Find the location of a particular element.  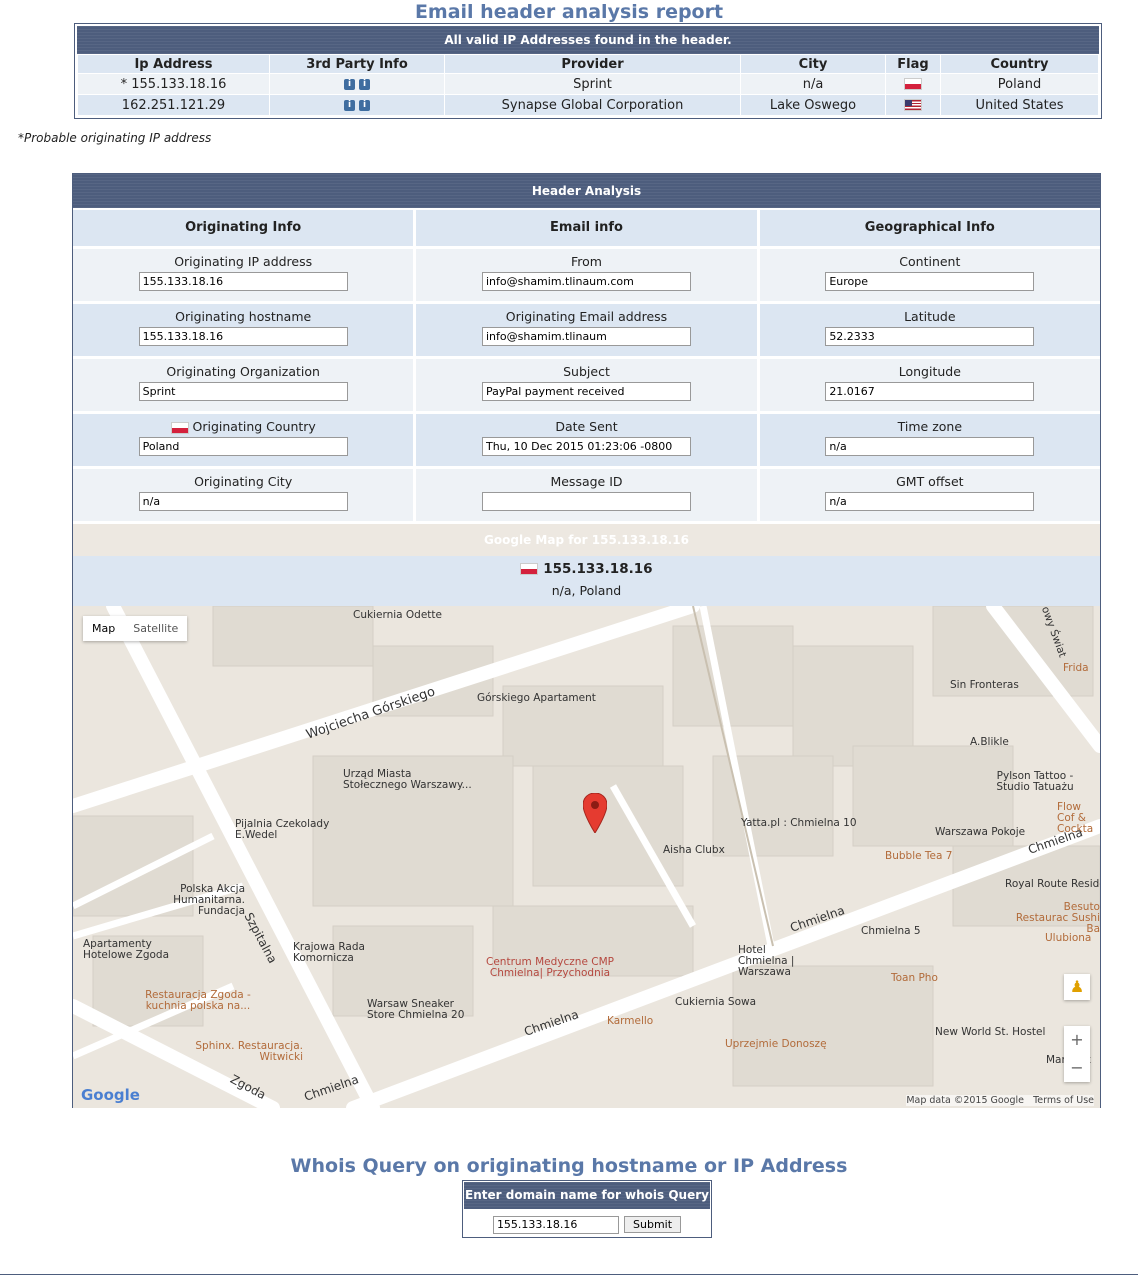

map-label: New World St. Hostel is located at coordinates (990, 1032).